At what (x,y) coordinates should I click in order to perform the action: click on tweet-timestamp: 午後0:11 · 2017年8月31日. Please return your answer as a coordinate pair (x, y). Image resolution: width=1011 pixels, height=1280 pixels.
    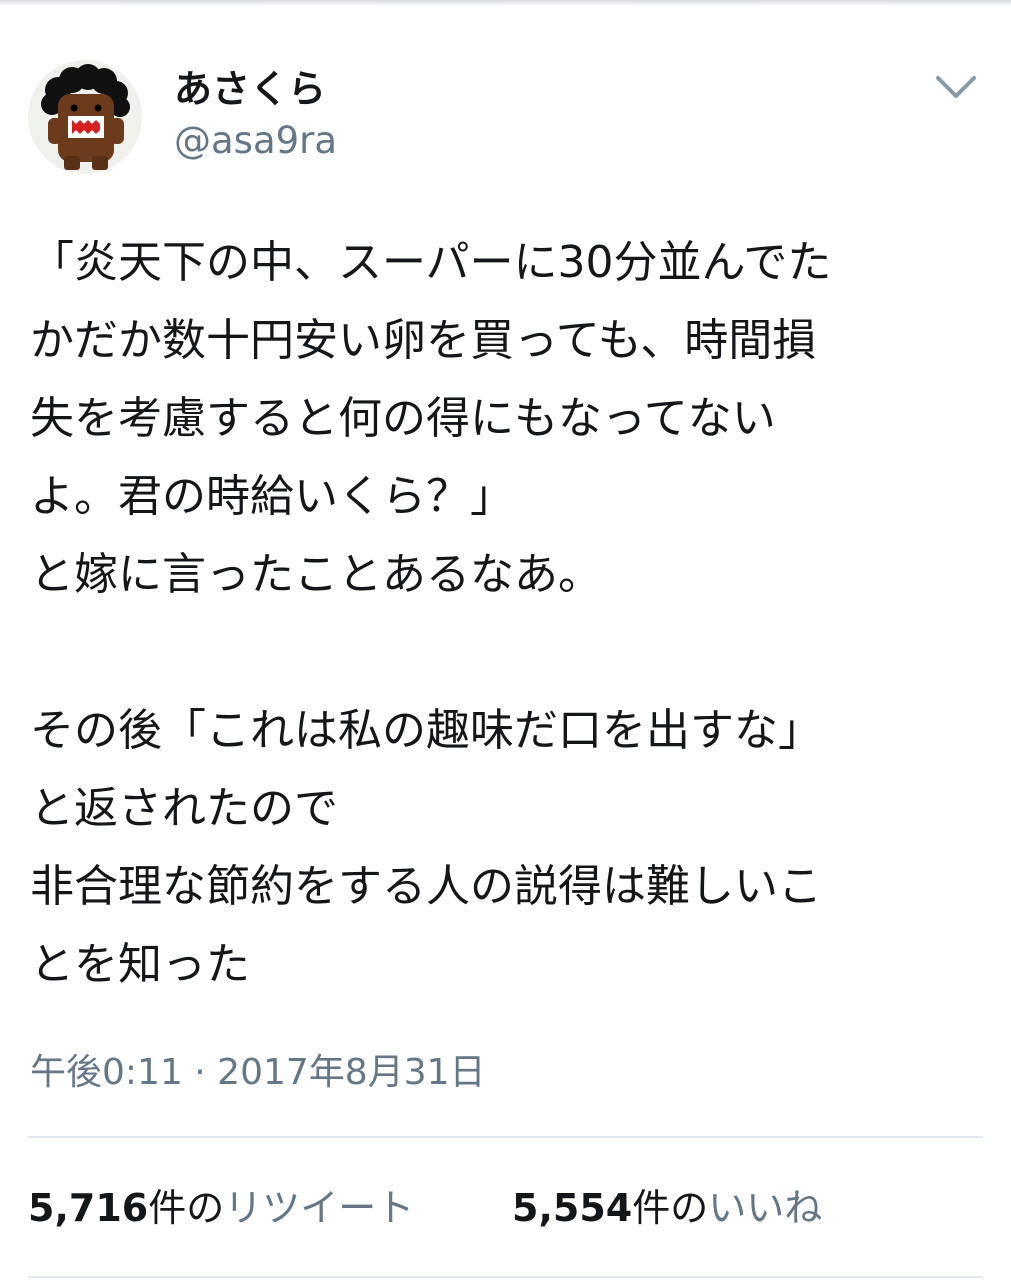
    Looking at the image, I should click on (258, 1073).